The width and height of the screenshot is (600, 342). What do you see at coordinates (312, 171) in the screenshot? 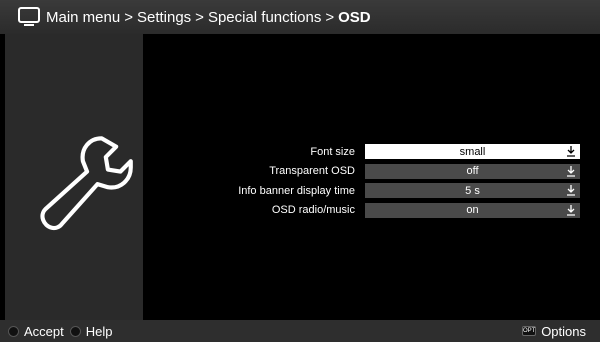
I see `setting-label: Transparent OSD` at bounding box center [312, 171].